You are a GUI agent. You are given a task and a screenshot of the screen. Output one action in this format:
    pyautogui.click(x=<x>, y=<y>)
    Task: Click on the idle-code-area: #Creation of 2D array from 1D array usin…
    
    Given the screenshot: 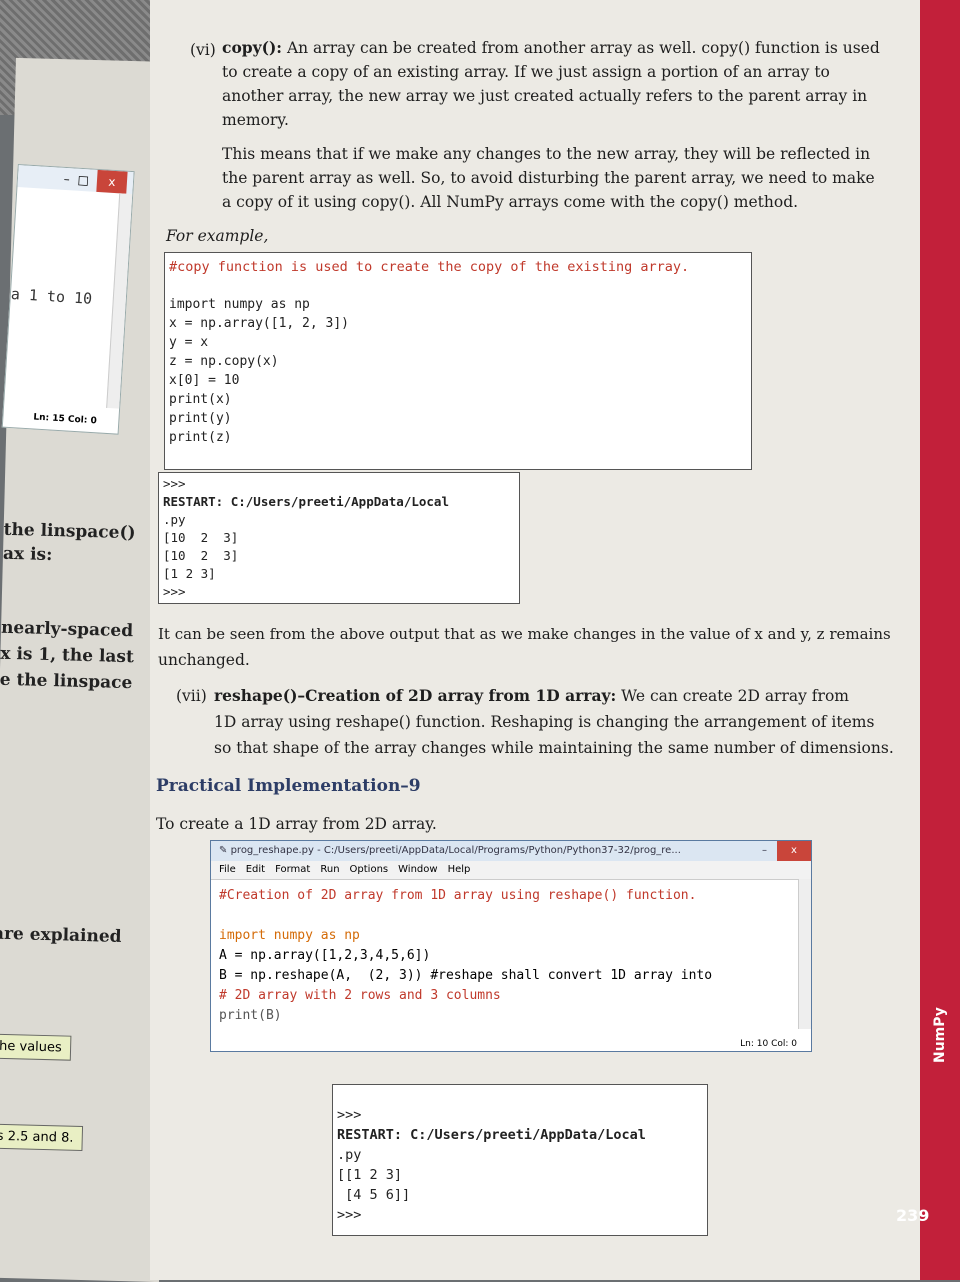 What is the action you would take?
    pyautogui.click(x=511, y=956)
    